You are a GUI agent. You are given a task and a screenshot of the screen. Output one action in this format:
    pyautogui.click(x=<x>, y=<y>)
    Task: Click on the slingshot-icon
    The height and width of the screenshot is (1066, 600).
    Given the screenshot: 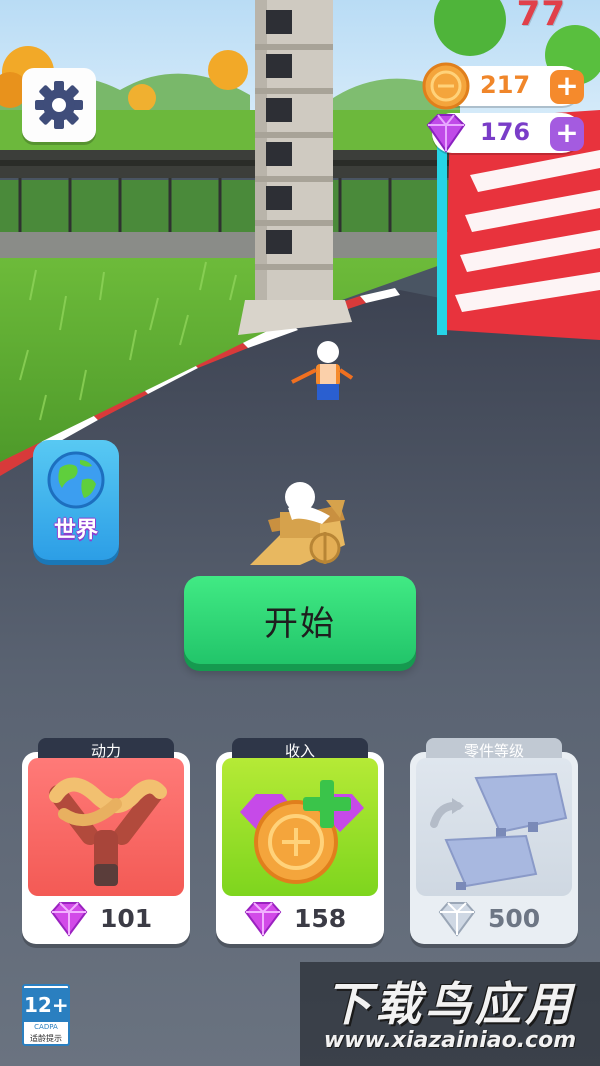 What is the action you would take?
    pyautogui.click(x=108, y=831)
    